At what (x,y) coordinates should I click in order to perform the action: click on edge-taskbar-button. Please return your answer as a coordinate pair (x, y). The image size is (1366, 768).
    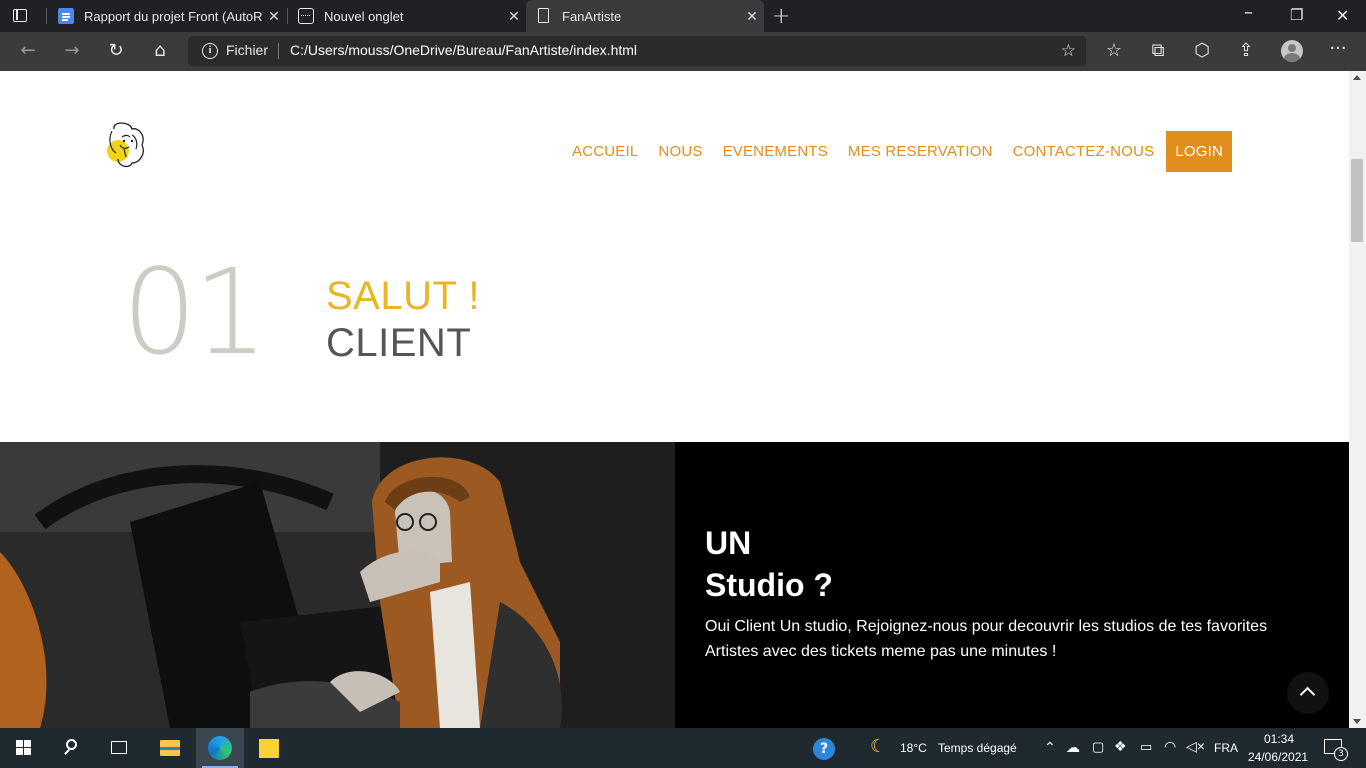
    Looking at the image, I should click on (220, 748).